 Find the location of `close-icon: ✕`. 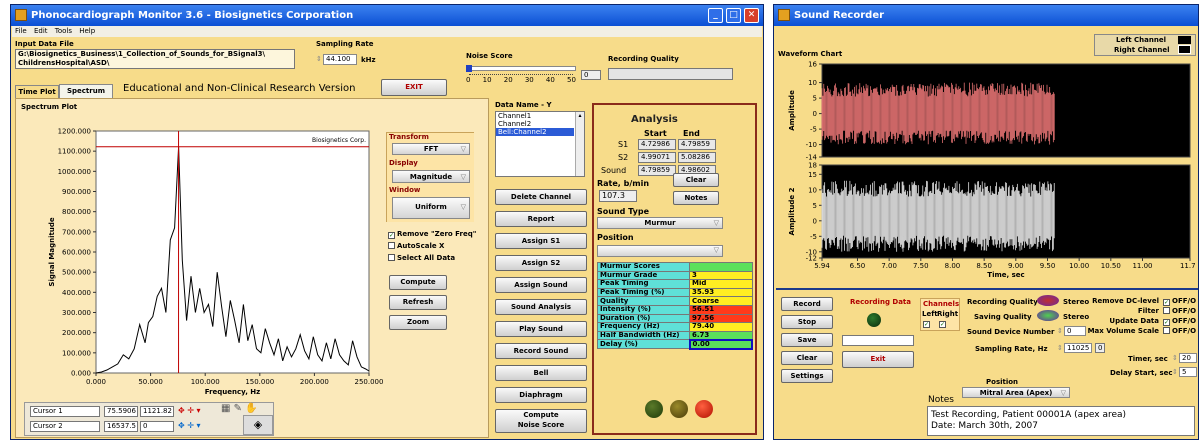

close-icon: ✕ is located at coordinates (751, 15).